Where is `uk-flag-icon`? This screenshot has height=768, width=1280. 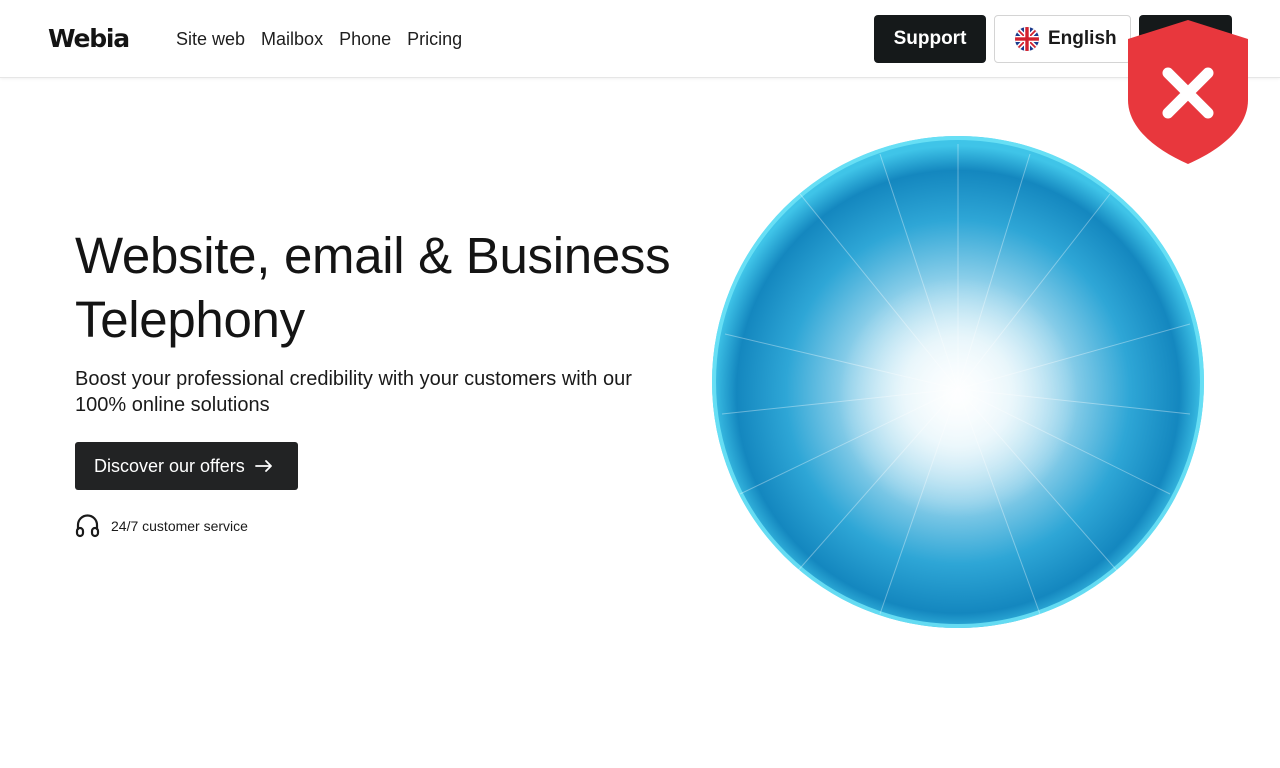 uk-flag-icon is located at coordinates (1027, 39).